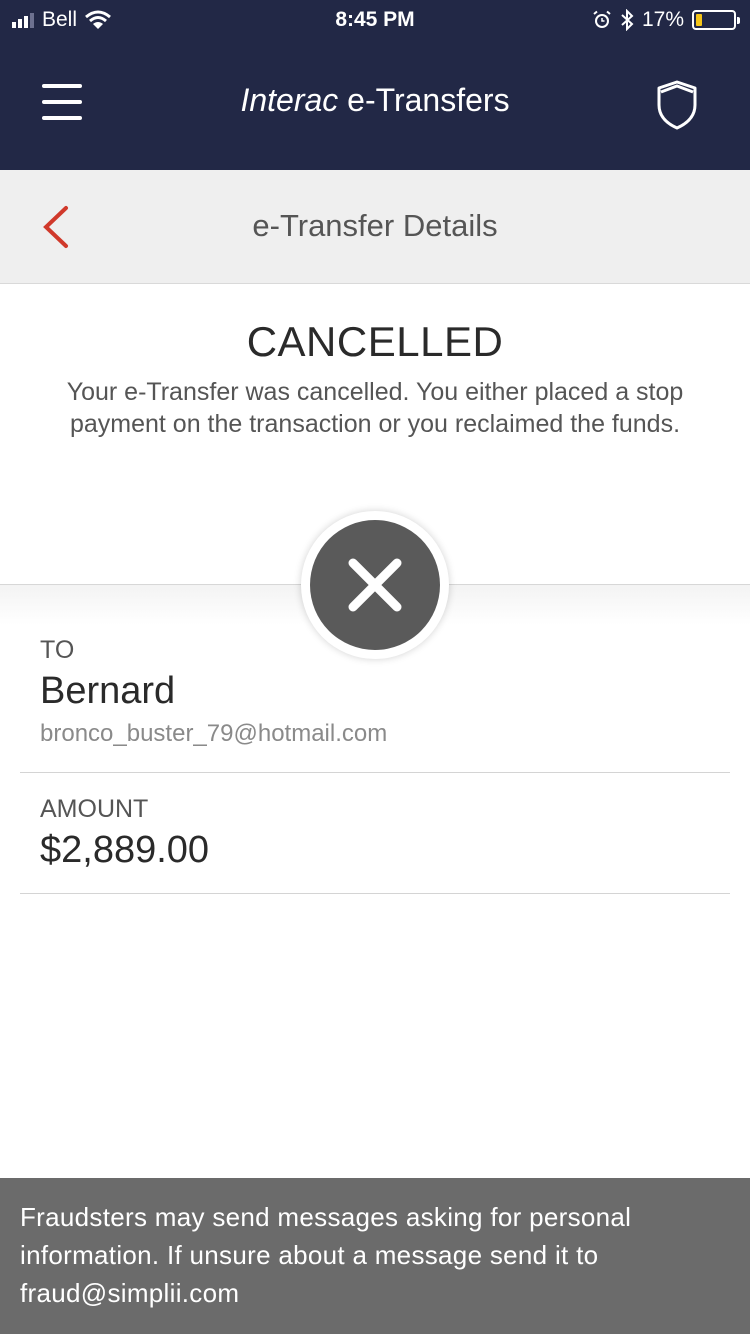 Image resolution: width=750 pixels, height=1334 pixels. What do you see at coordinates (716, 20) in the screenshot?
I see `battery-icon` at bounding box center [716, 20].